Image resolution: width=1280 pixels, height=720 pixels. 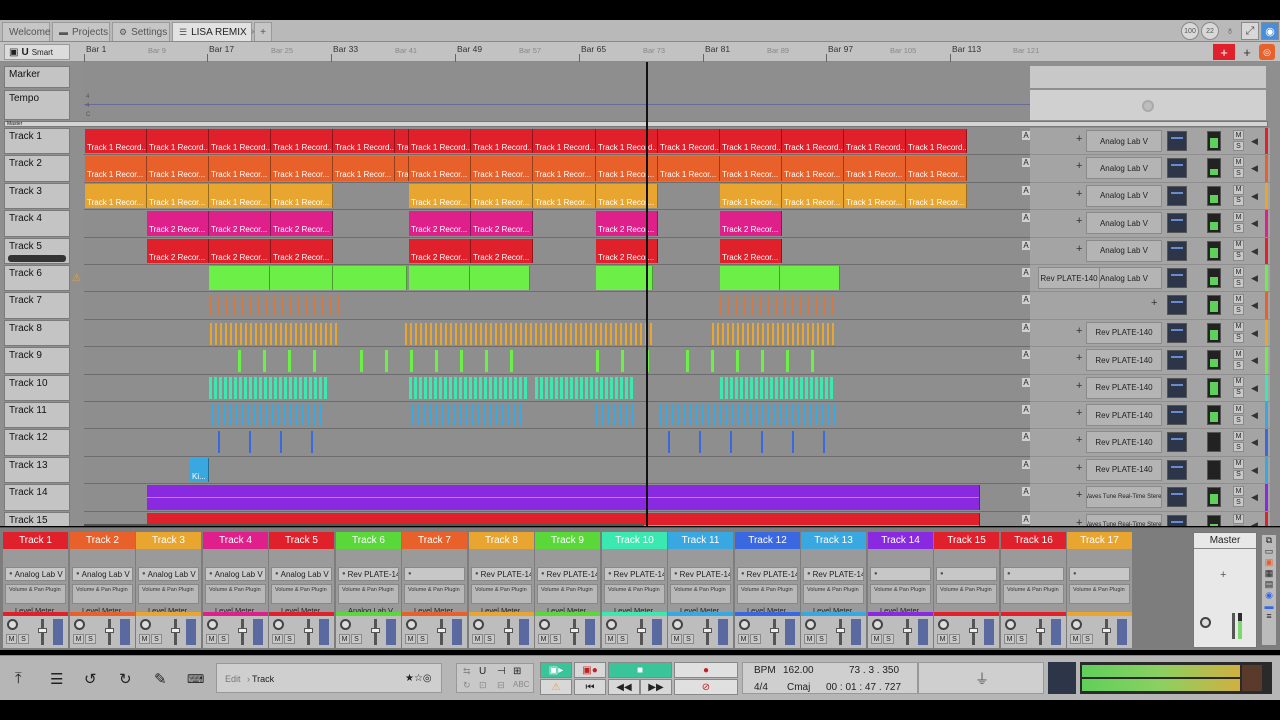 I want to click on speaker-icon: ◀, so click(x=1254, y=442).